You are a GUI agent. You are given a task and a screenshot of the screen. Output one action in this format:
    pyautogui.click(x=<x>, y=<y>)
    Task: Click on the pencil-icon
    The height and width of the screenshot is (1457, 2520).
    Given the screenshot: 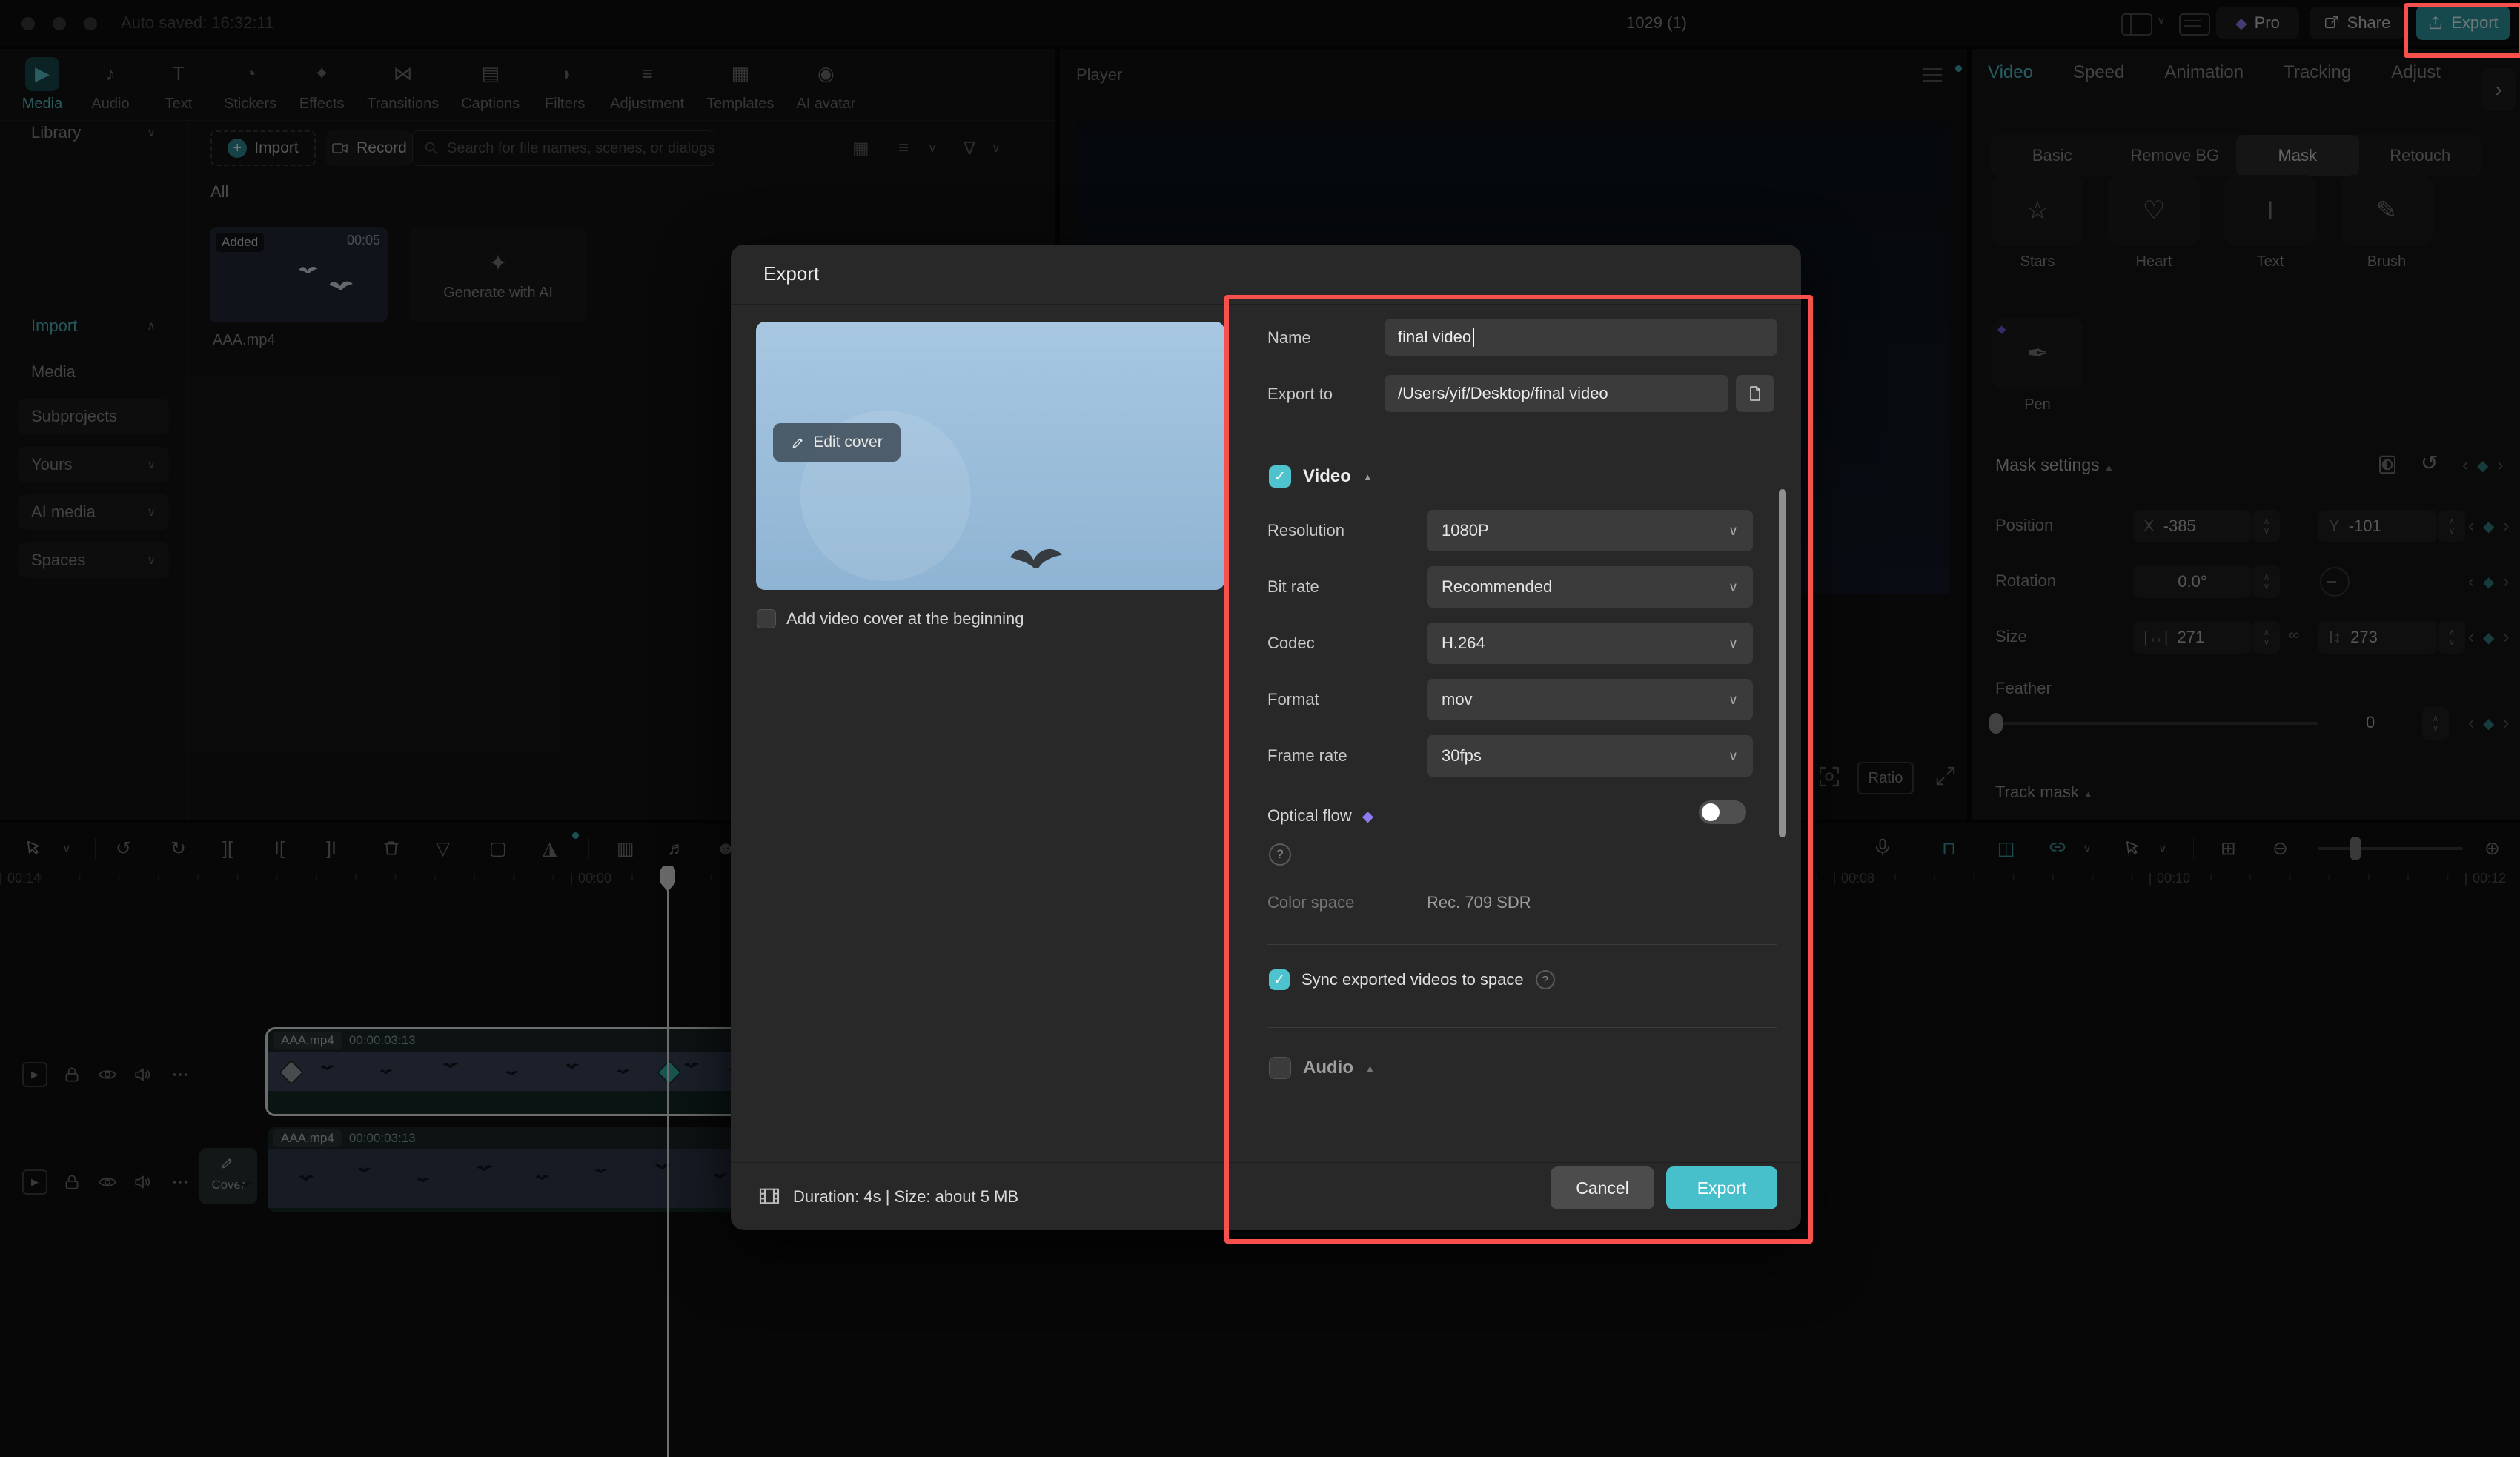 What is the action you would take?
    pyautogui.click(x=799, y=443)
    